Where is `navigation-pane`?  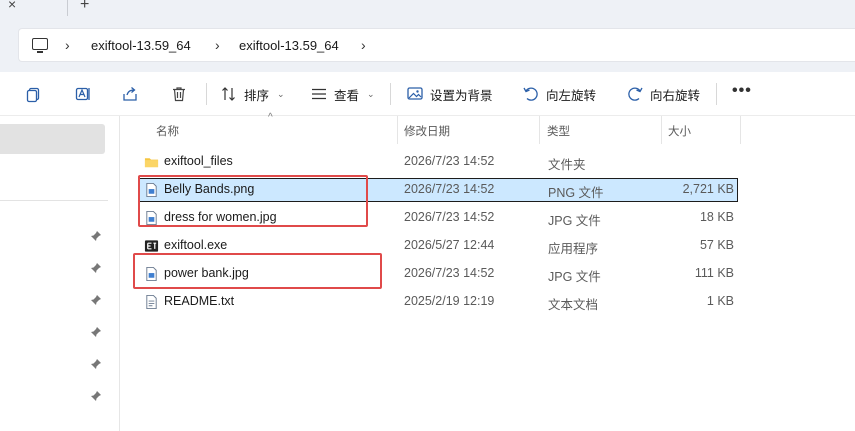
navigation-pane is located at coordinates (60, 273).